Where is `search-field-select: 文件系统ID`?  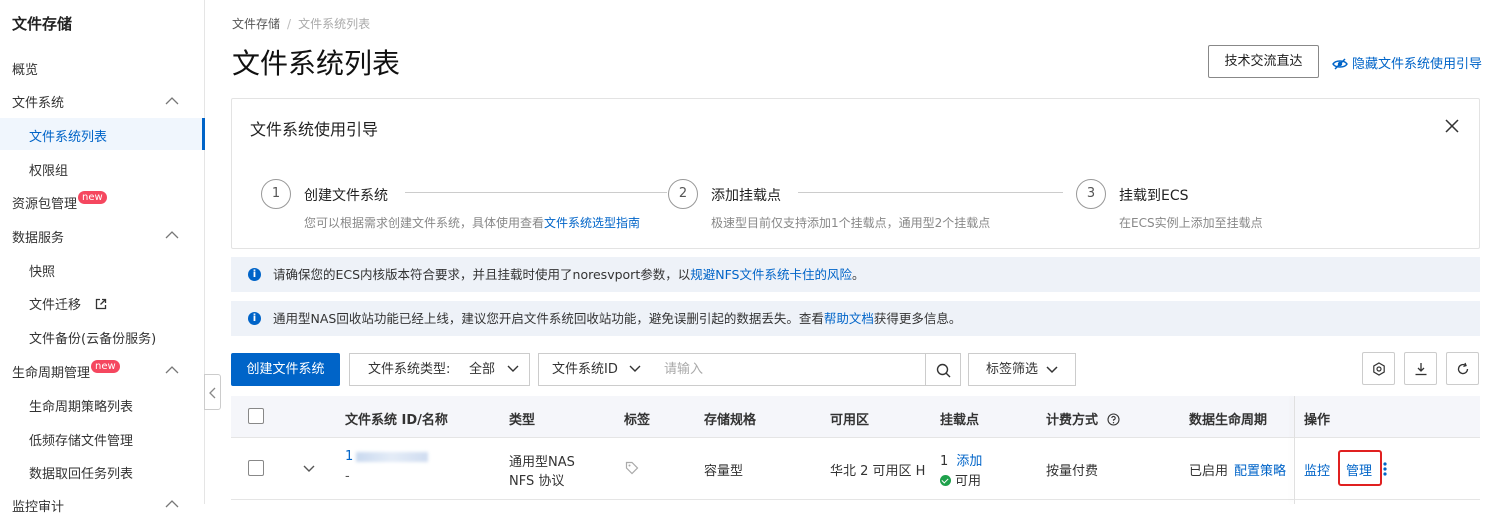 search-field-select: 文件系统ID is located at coordinates (594, 369).